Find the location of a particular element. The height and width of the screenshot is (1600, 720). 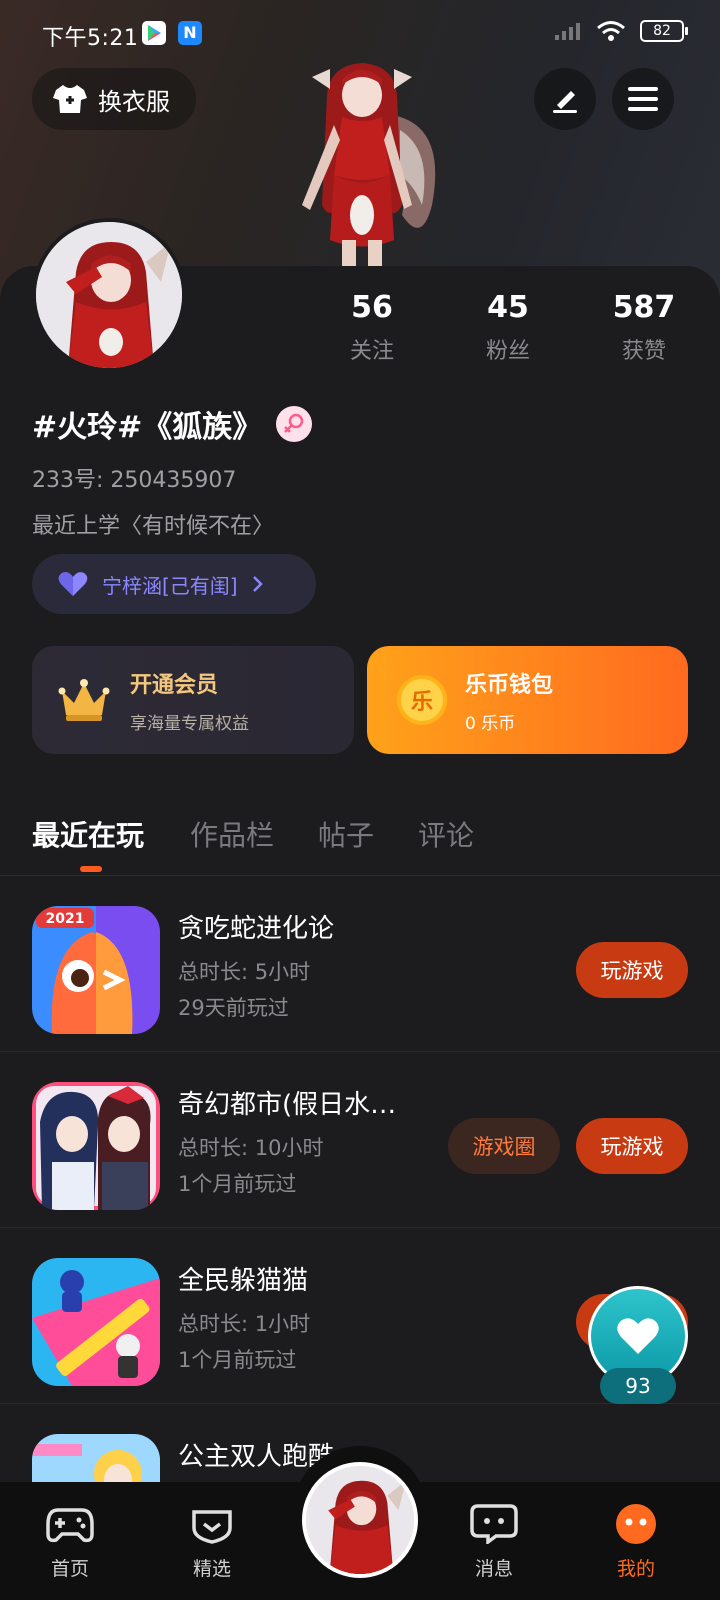

coin-icon: 乐 is located at coordinates (422, 700).